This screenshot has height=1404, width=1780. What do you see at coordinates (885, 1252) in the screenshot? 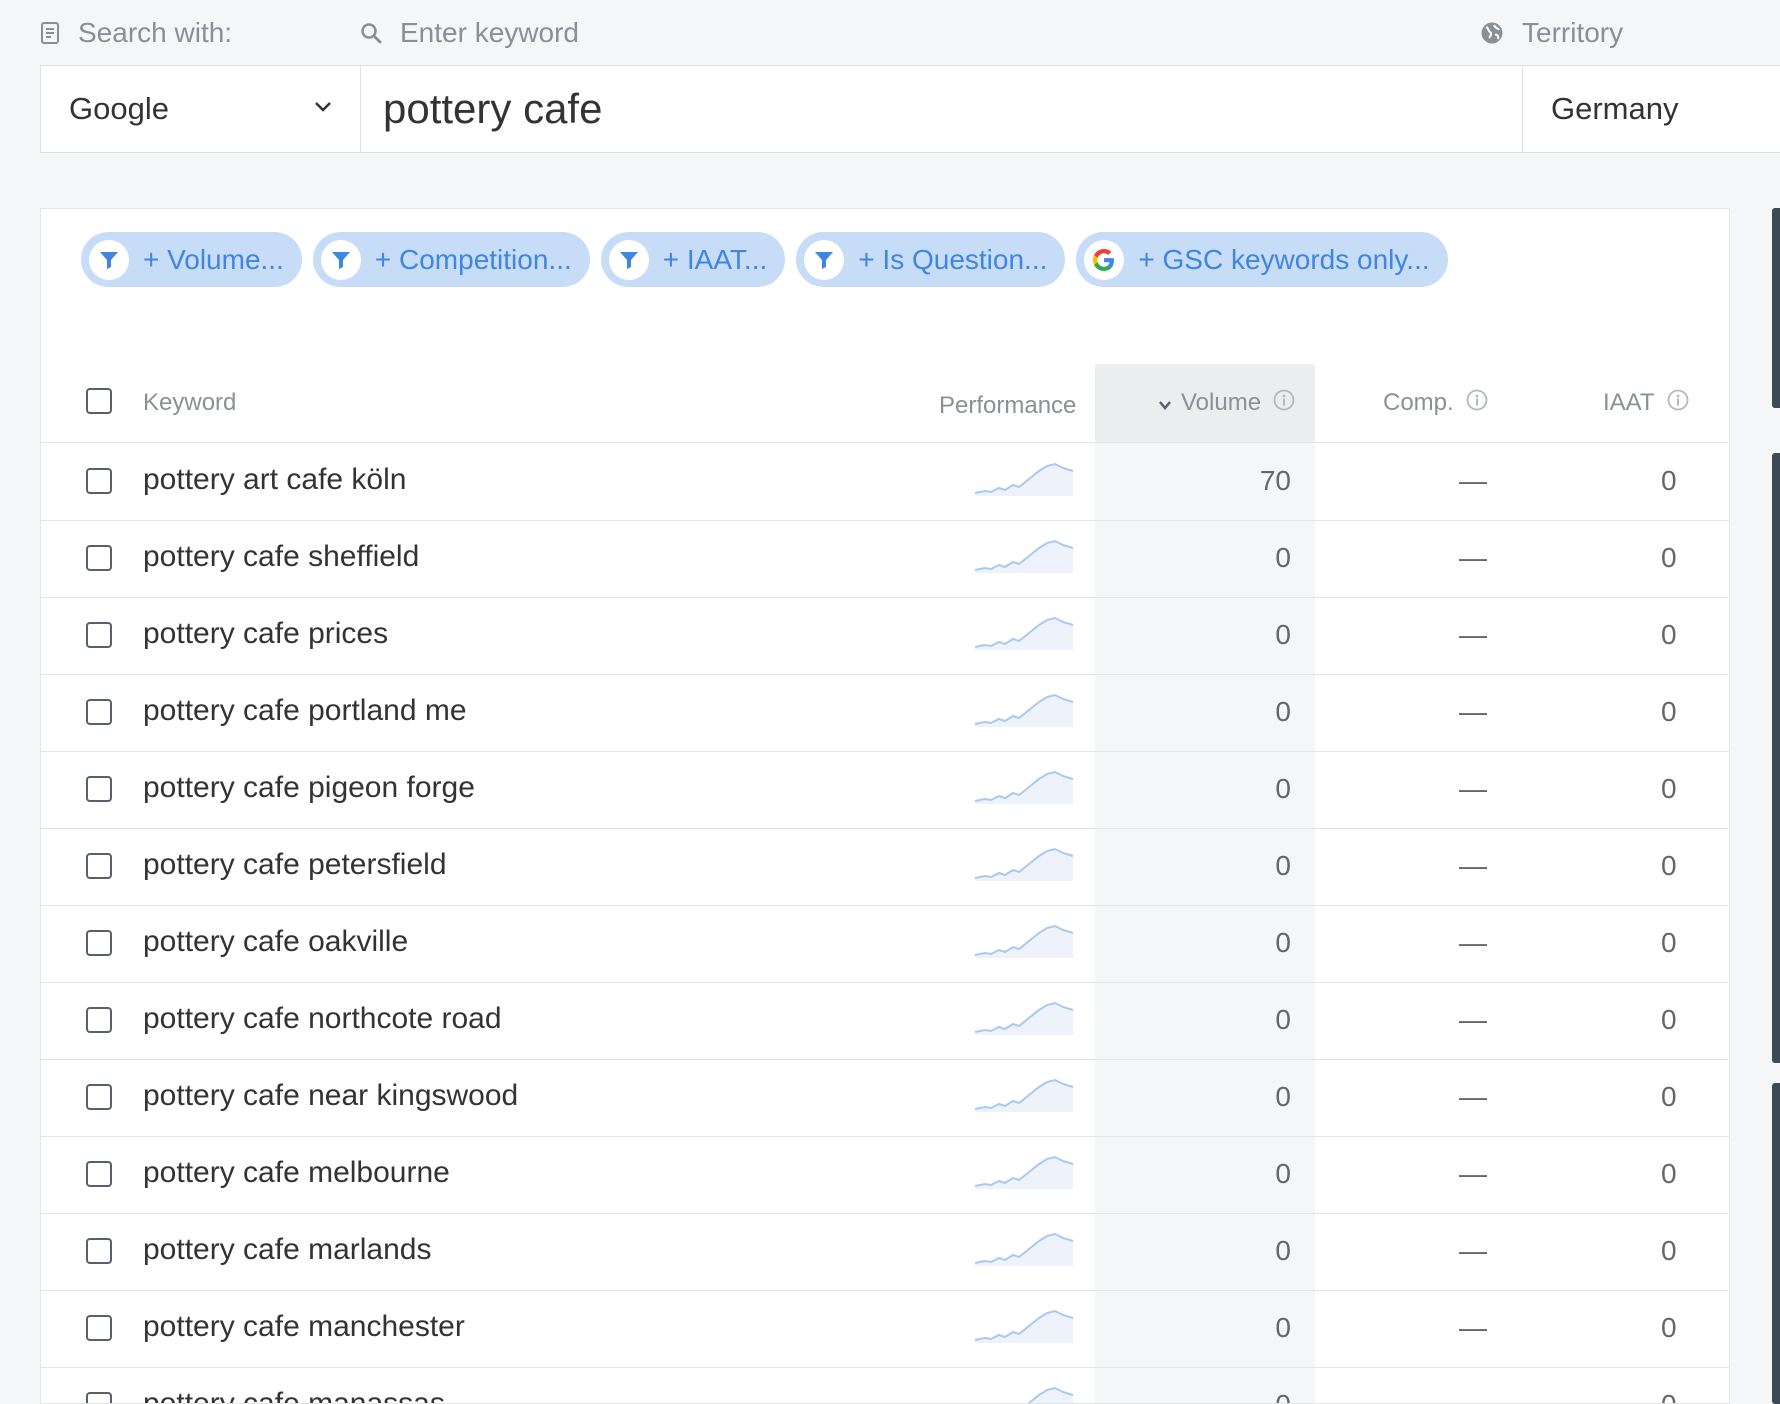
I see `table-row: pottery cafe marlands 0 — 0` at bounding box center [885, 1252].